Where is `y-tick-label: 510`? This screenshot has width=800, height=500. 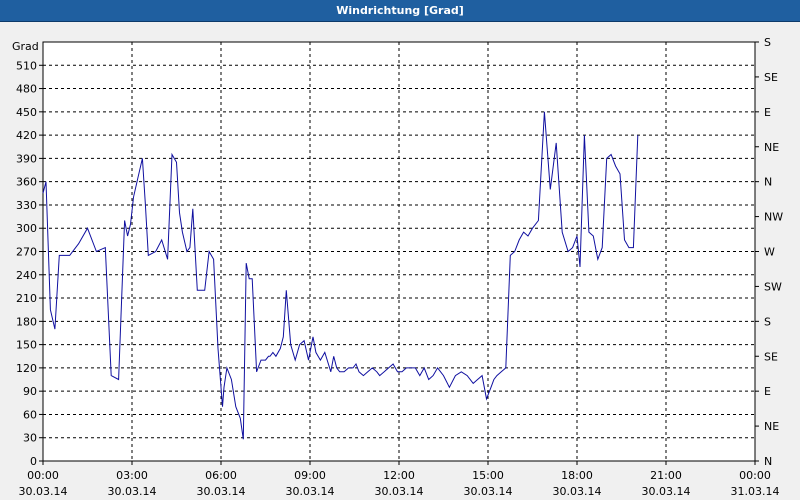 y-tick-label: 510 is located at coordinates (26, 65).